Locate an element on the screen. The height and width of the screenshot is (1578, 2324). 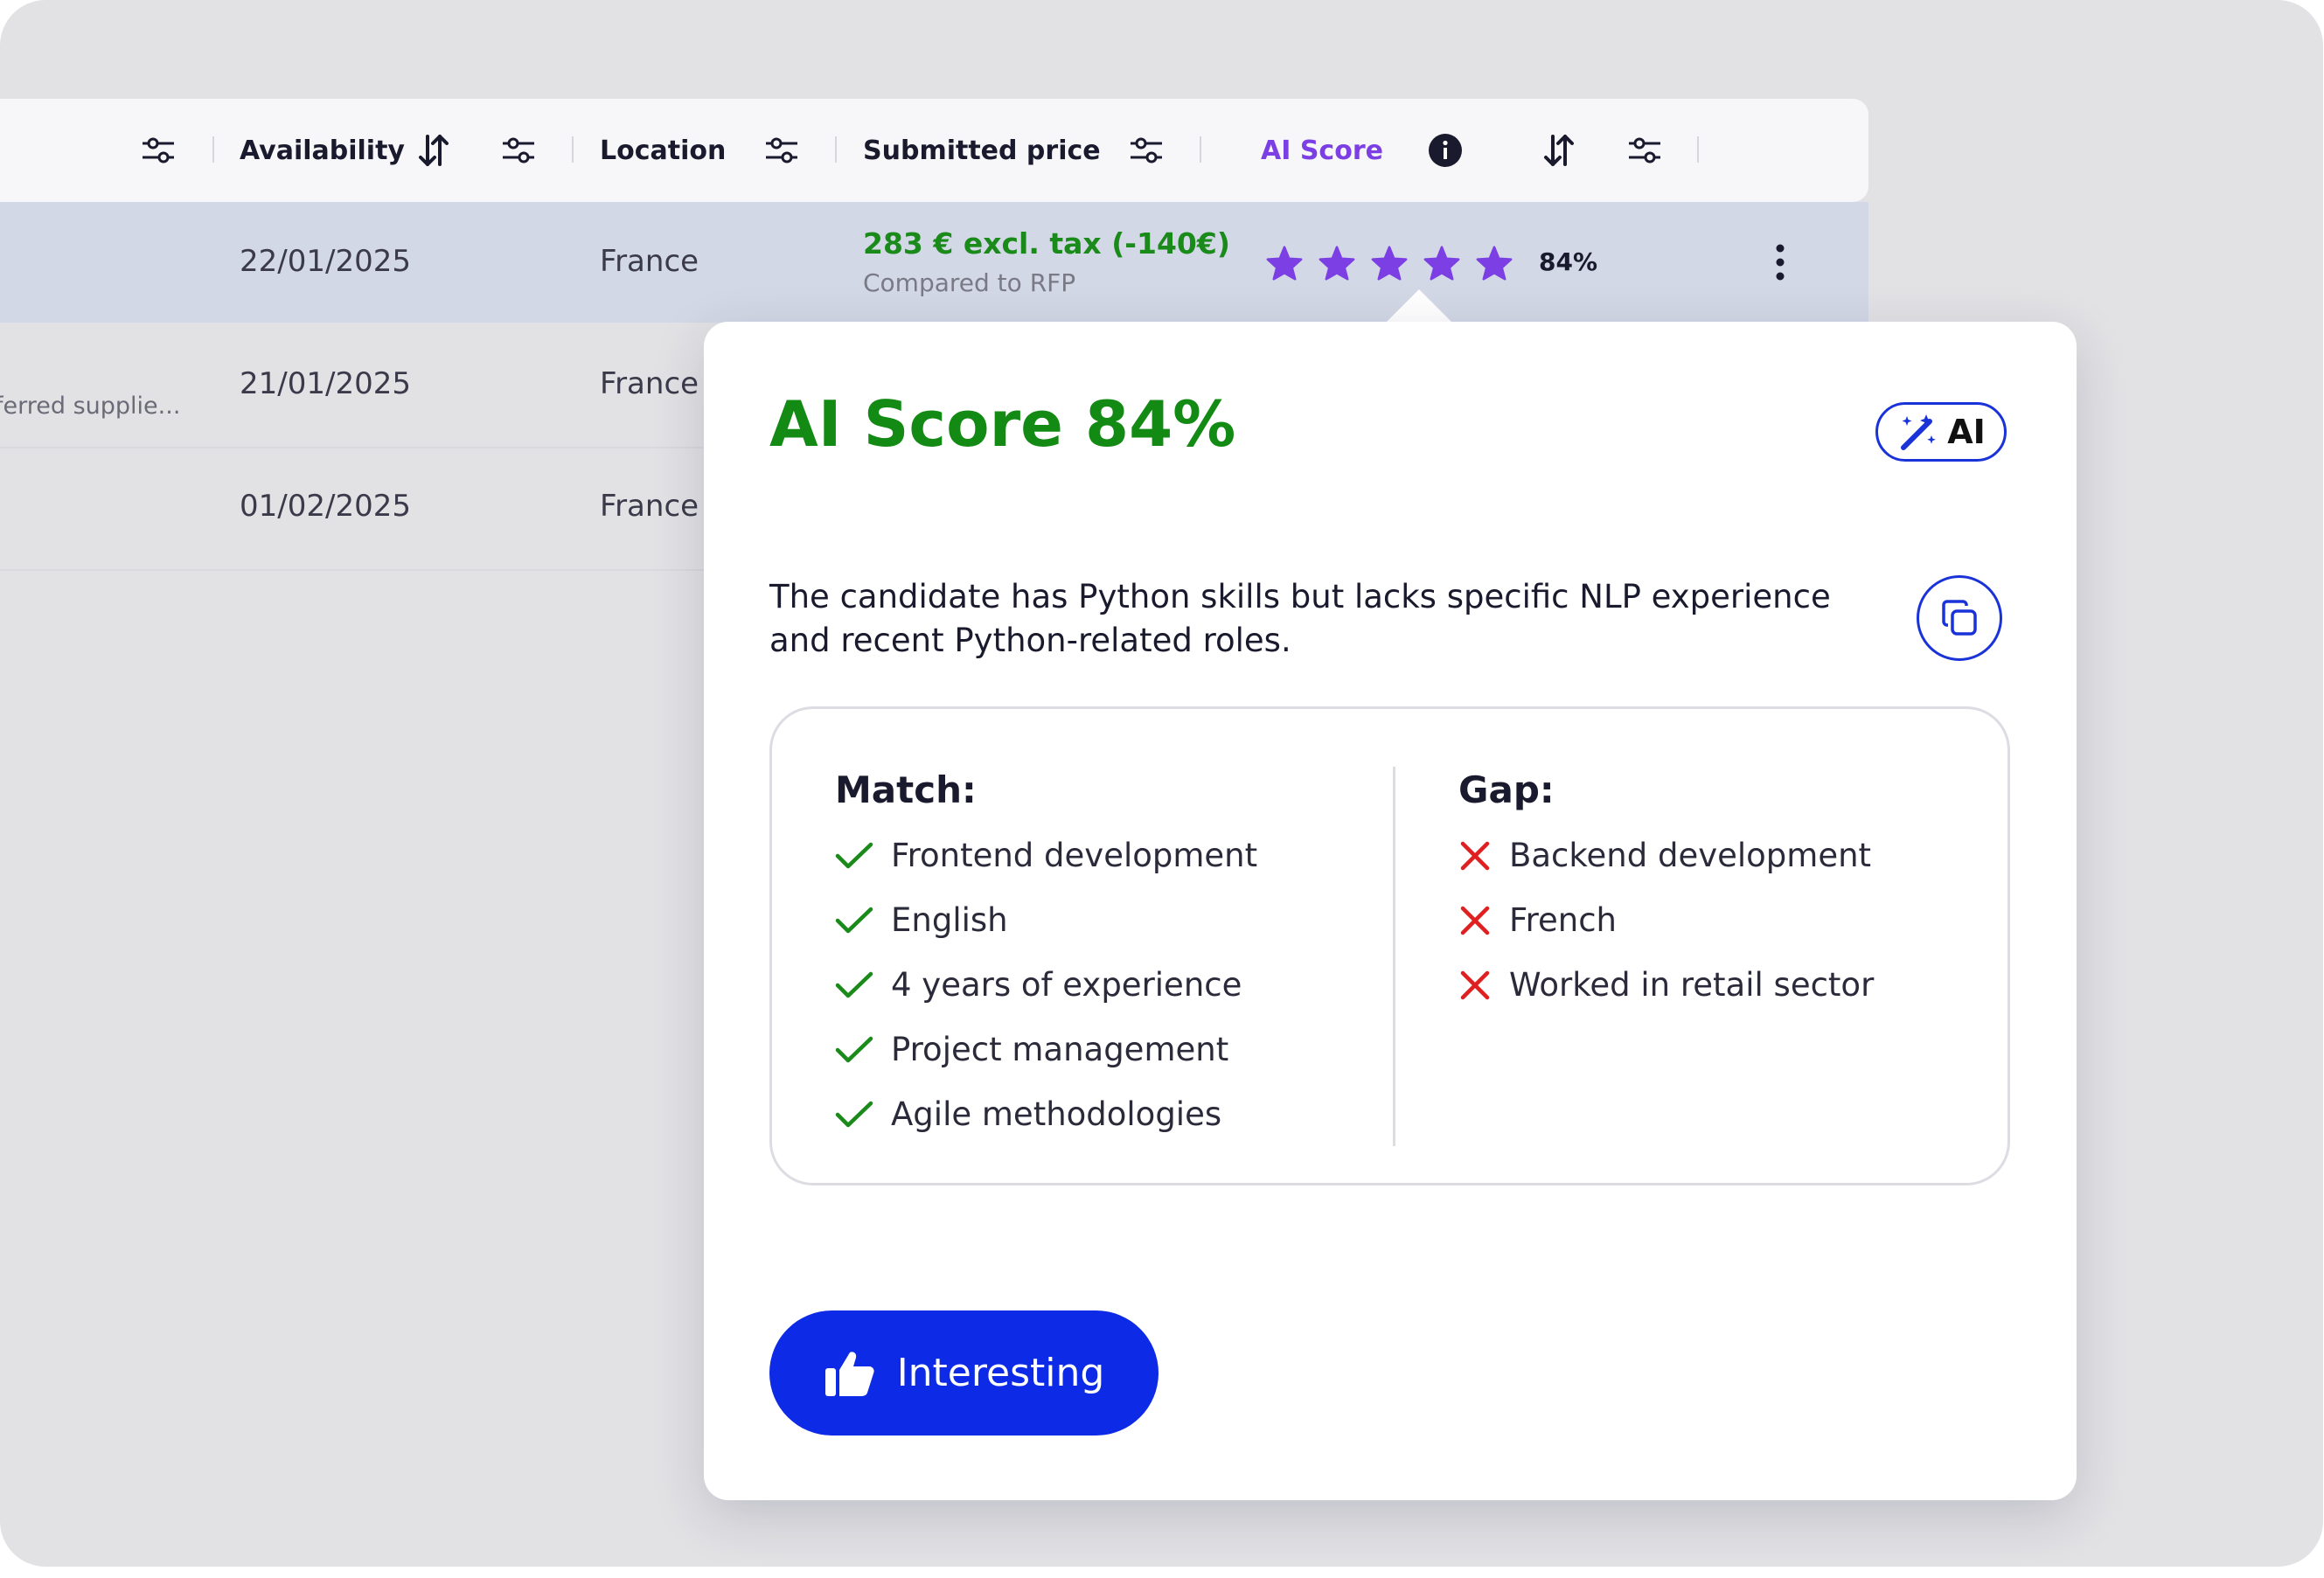
popup-pointer is located at coordinates (1419, 306).